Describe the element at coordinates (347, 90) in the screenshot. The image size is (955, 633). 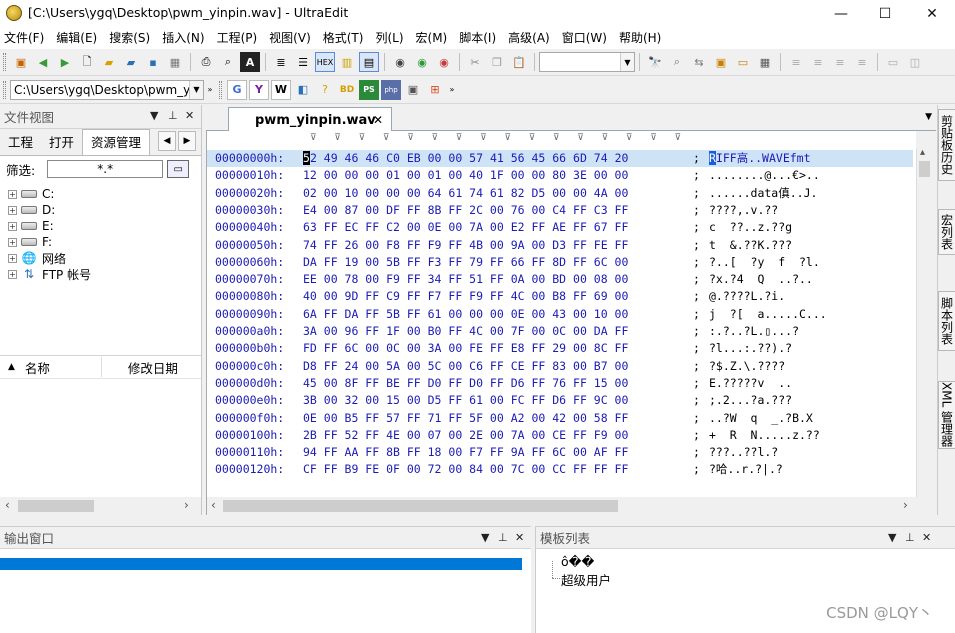
I see `html-tool-icon: BD` at that location.